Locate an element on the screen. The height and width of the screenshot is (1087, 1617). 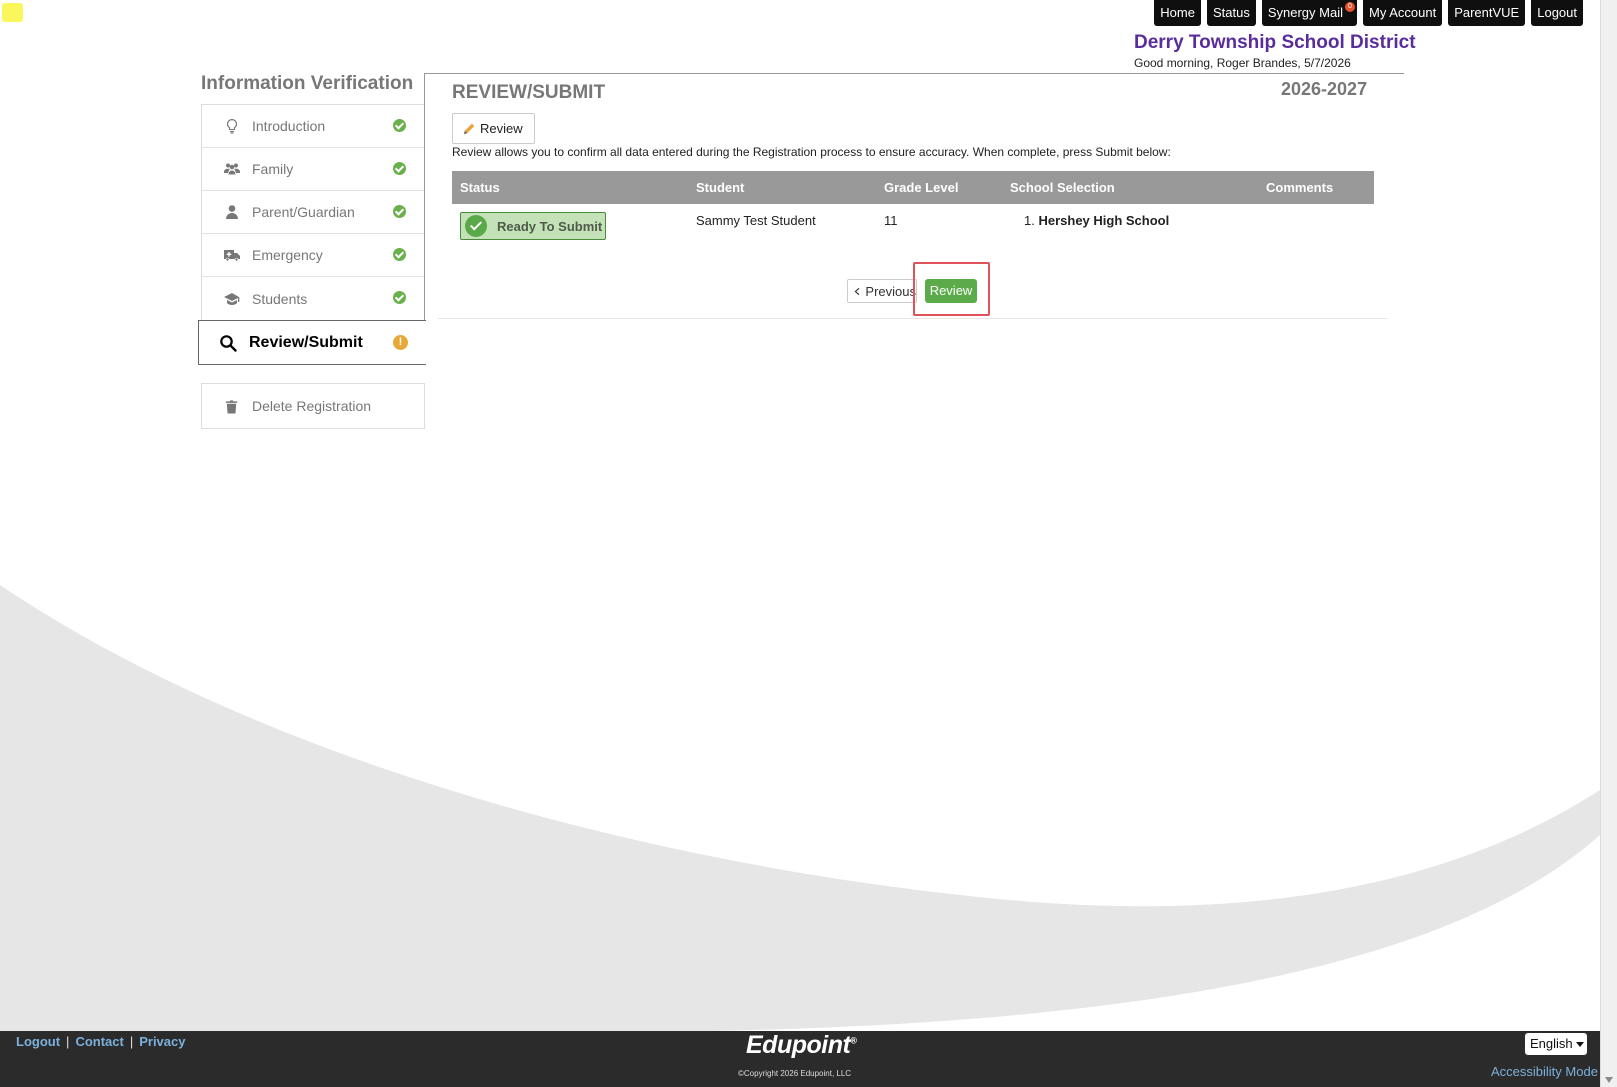
previous-label: Previous is located at coordinates (890, 291).